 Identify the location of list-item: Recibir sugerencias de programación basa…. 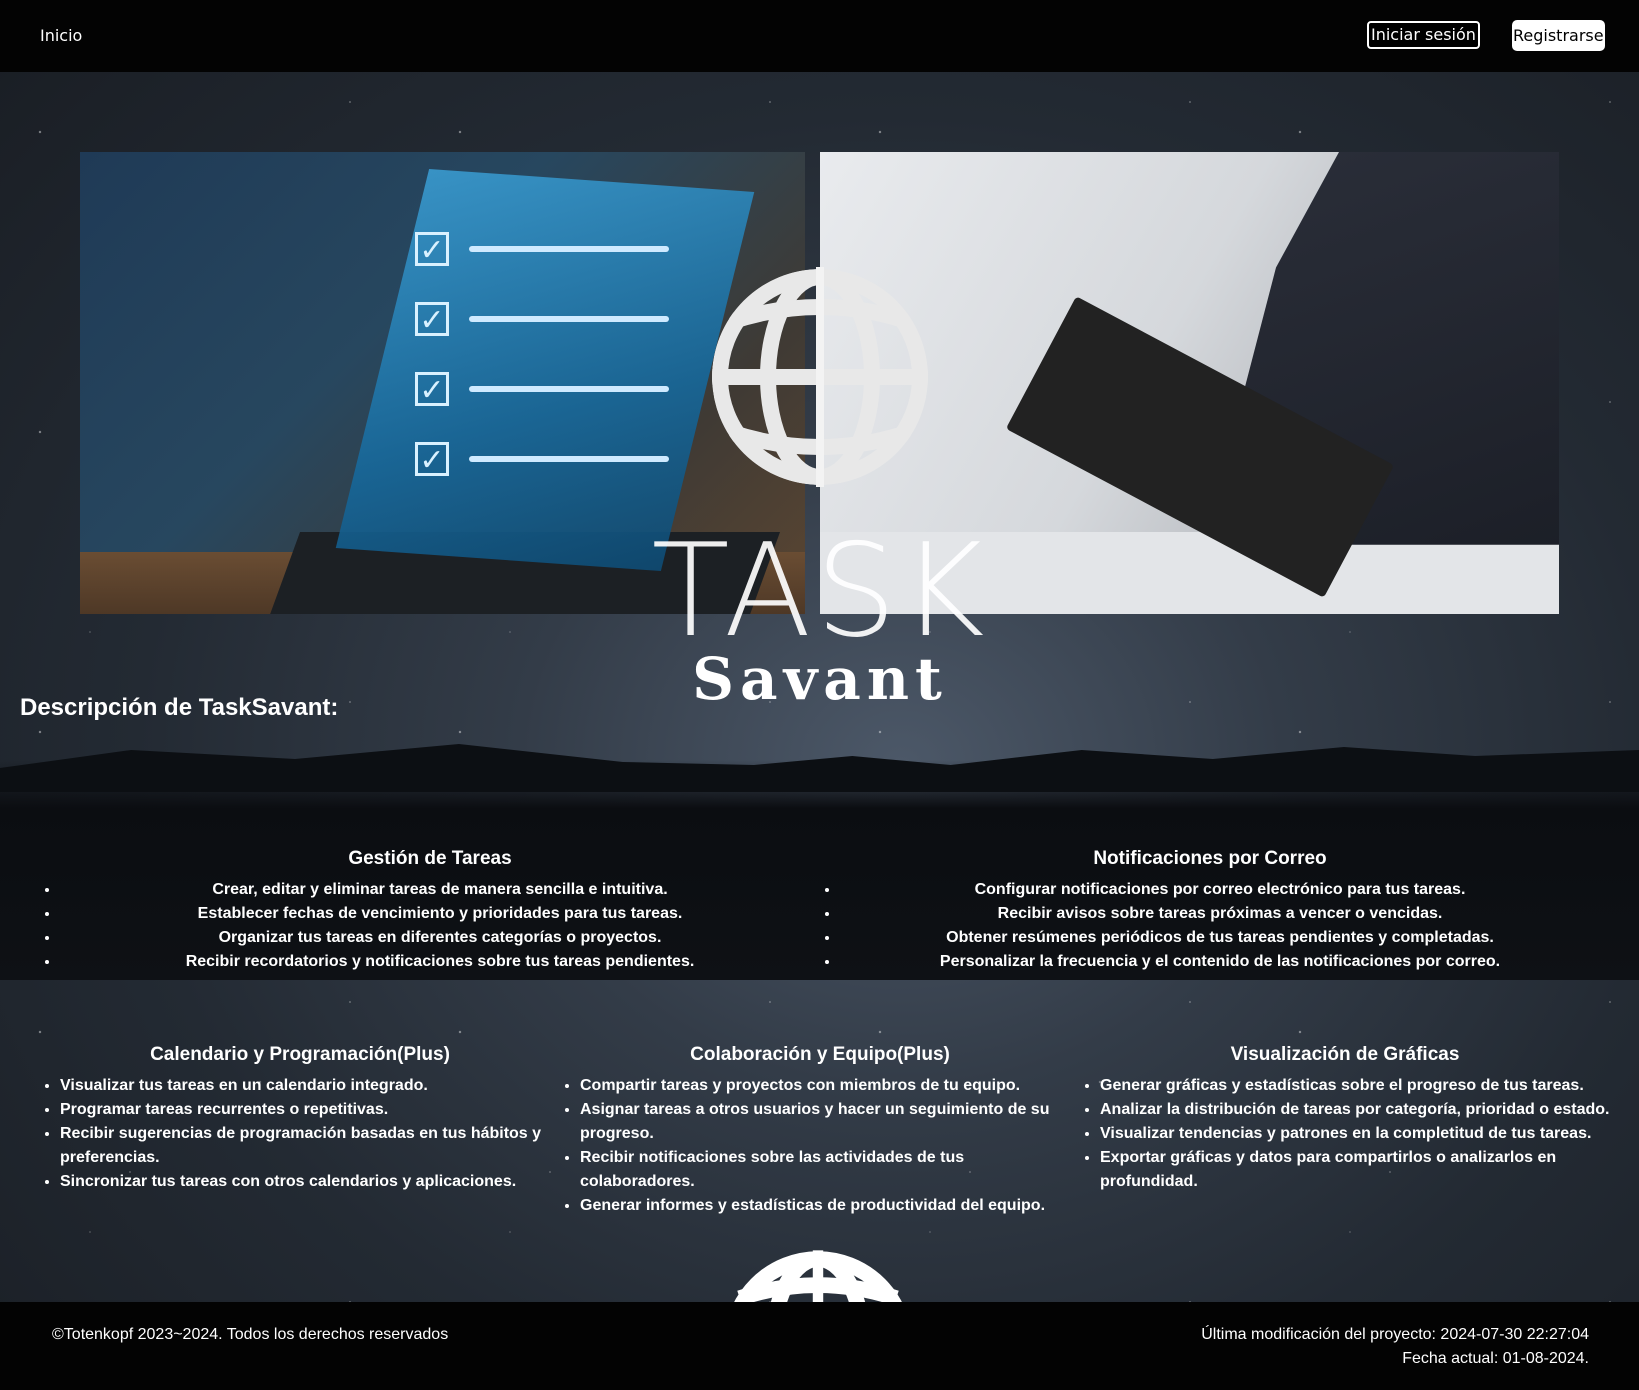
(310, 1146).